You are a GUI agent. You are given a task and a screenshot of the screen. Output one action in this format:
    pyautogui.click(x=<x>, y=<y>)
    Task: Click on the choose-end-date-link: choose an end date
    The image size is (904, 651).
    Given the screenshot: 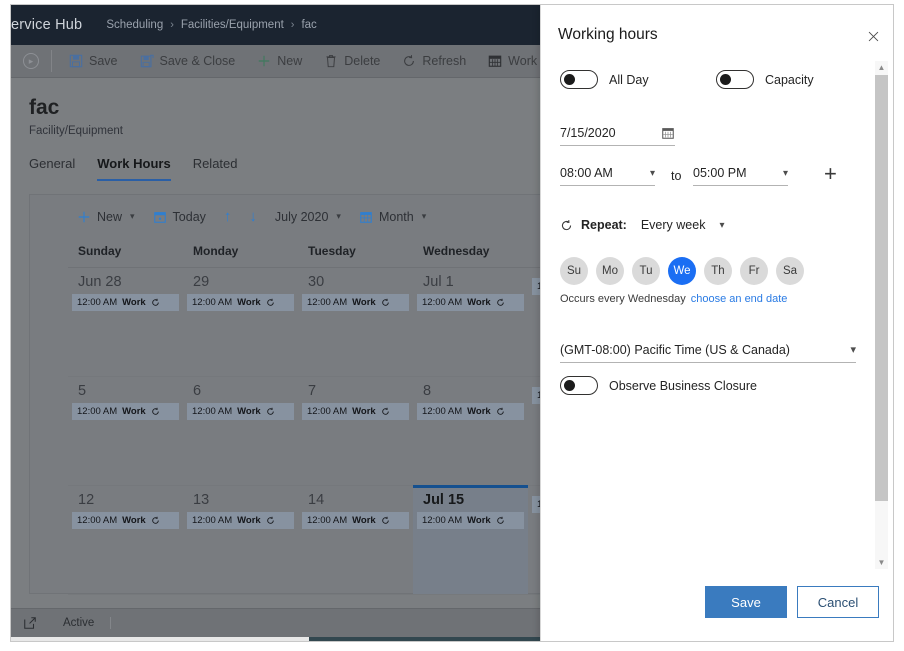 What is the action you would take?
    pyautogui.click(x=739, y=299)
    